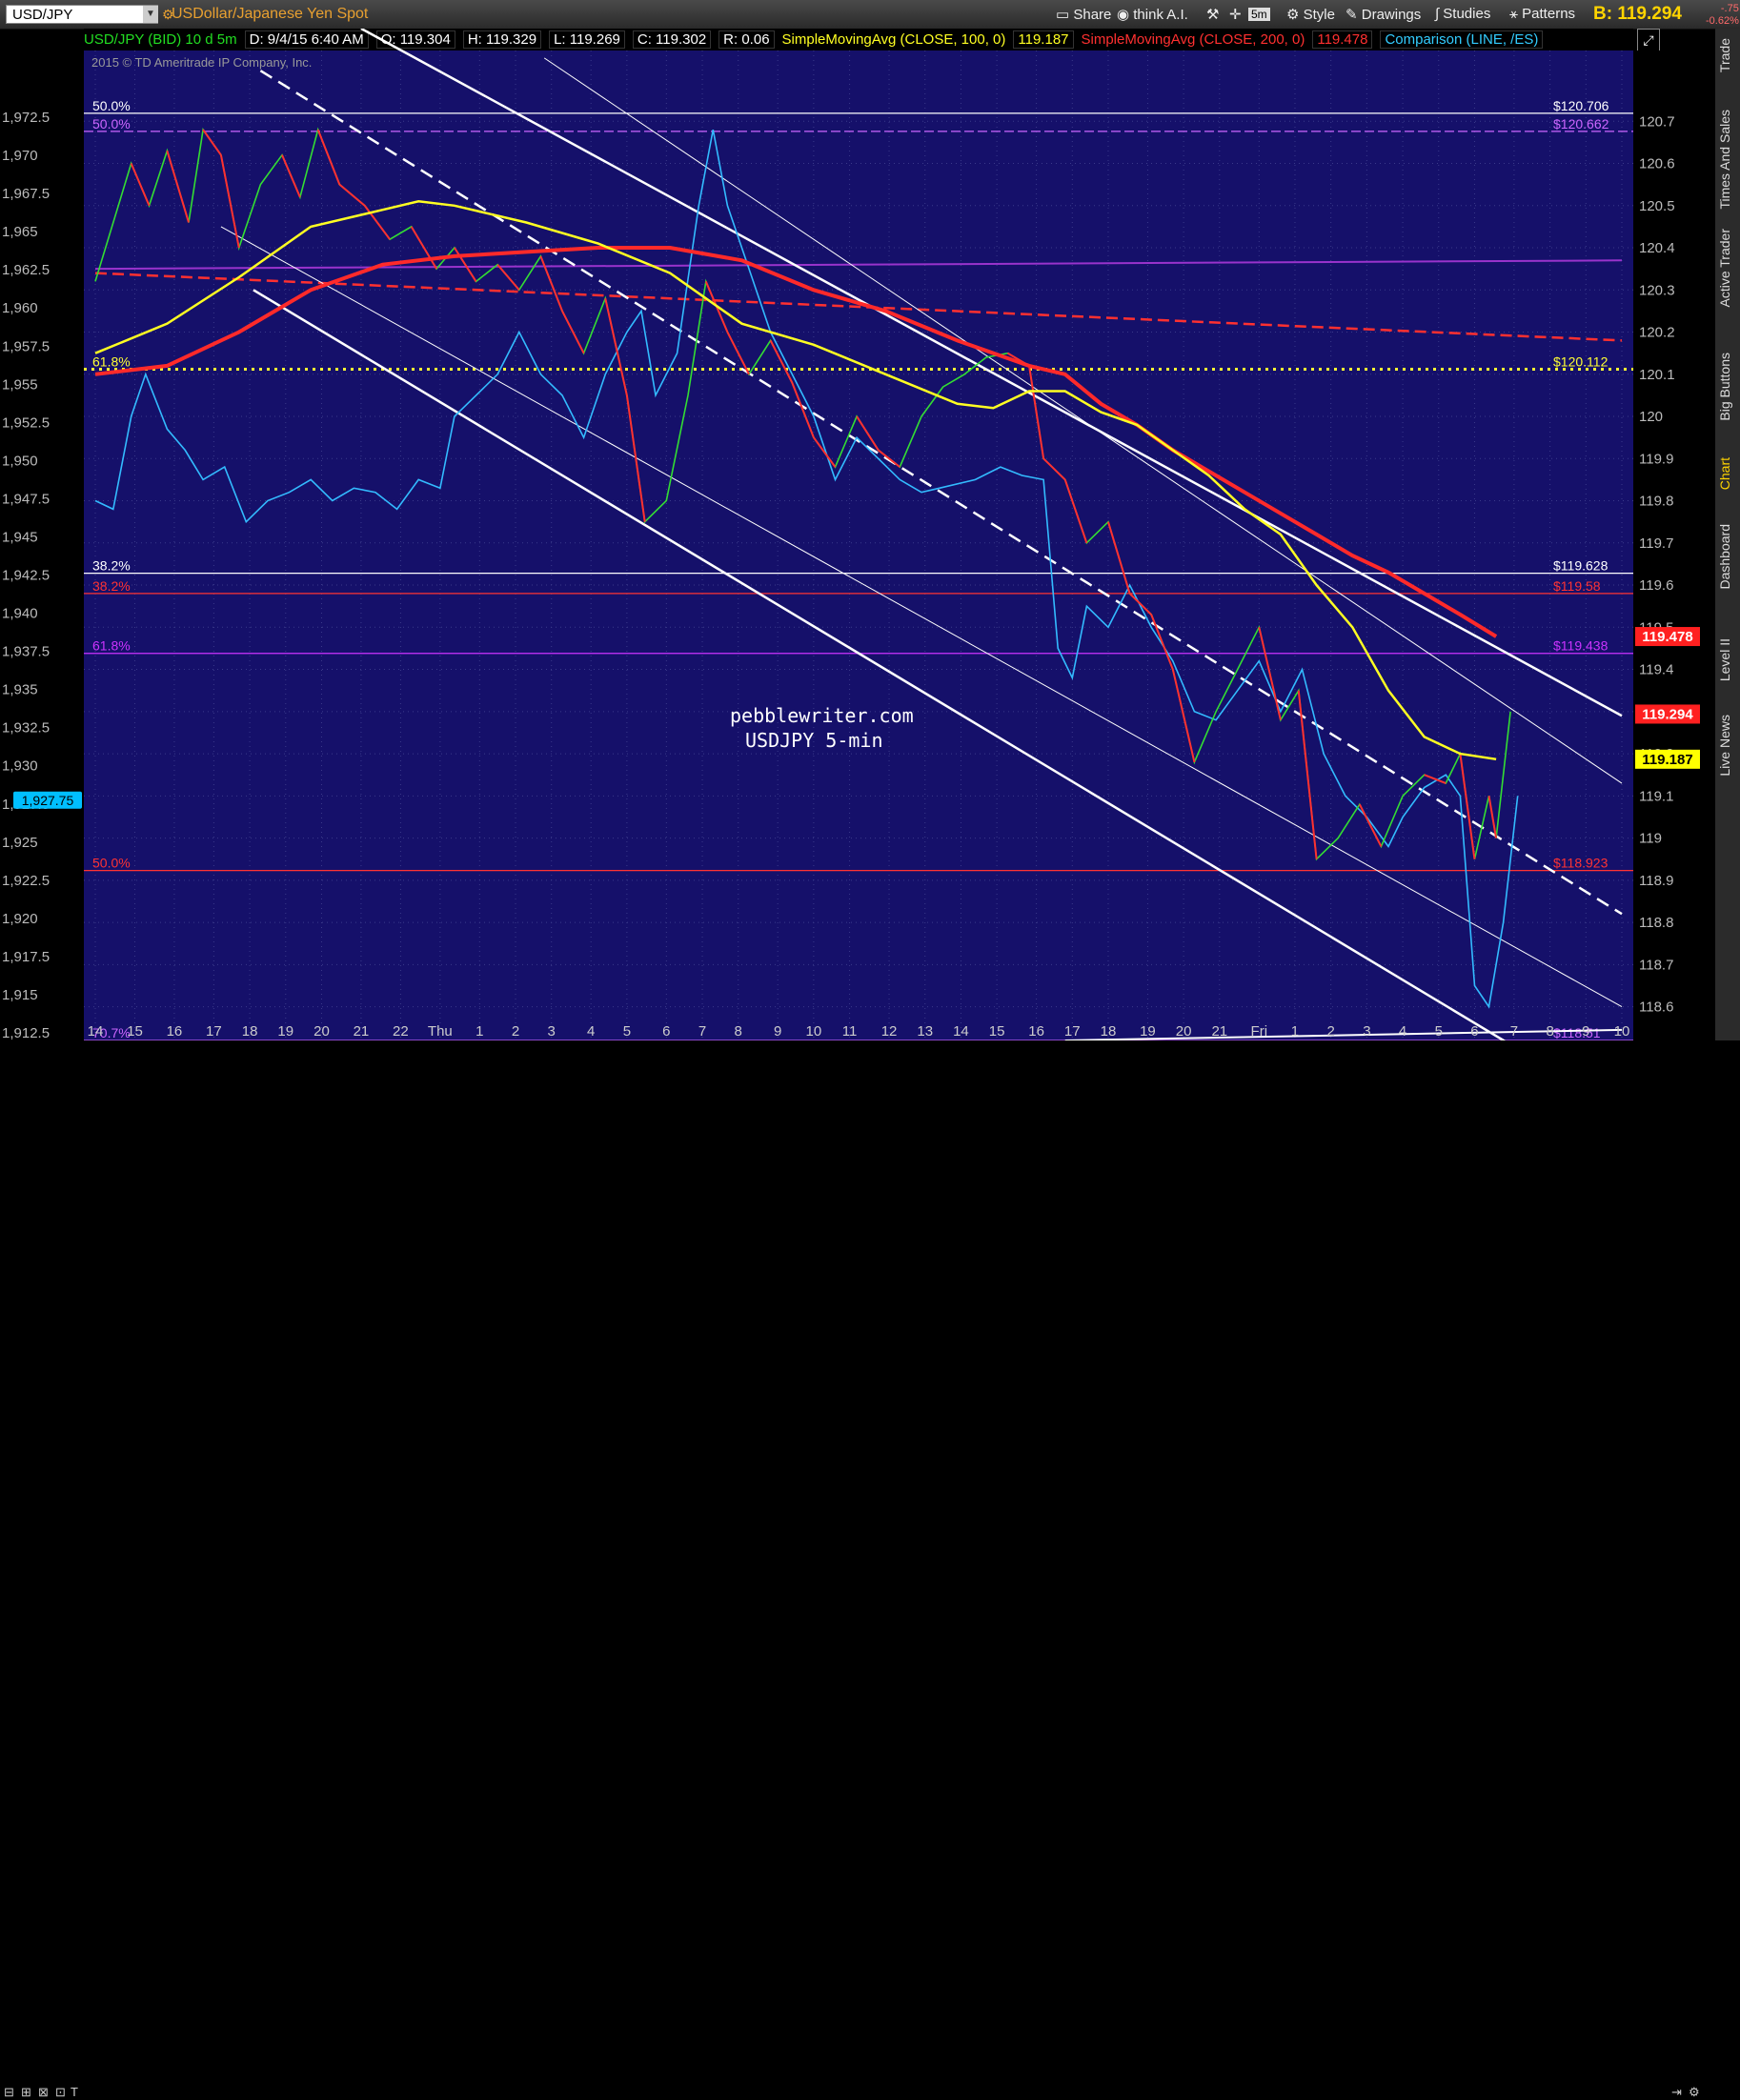  Describe the element at coordinates (20, 461) in the screenshot. I see `left-tick-label: 1,950` at that location.